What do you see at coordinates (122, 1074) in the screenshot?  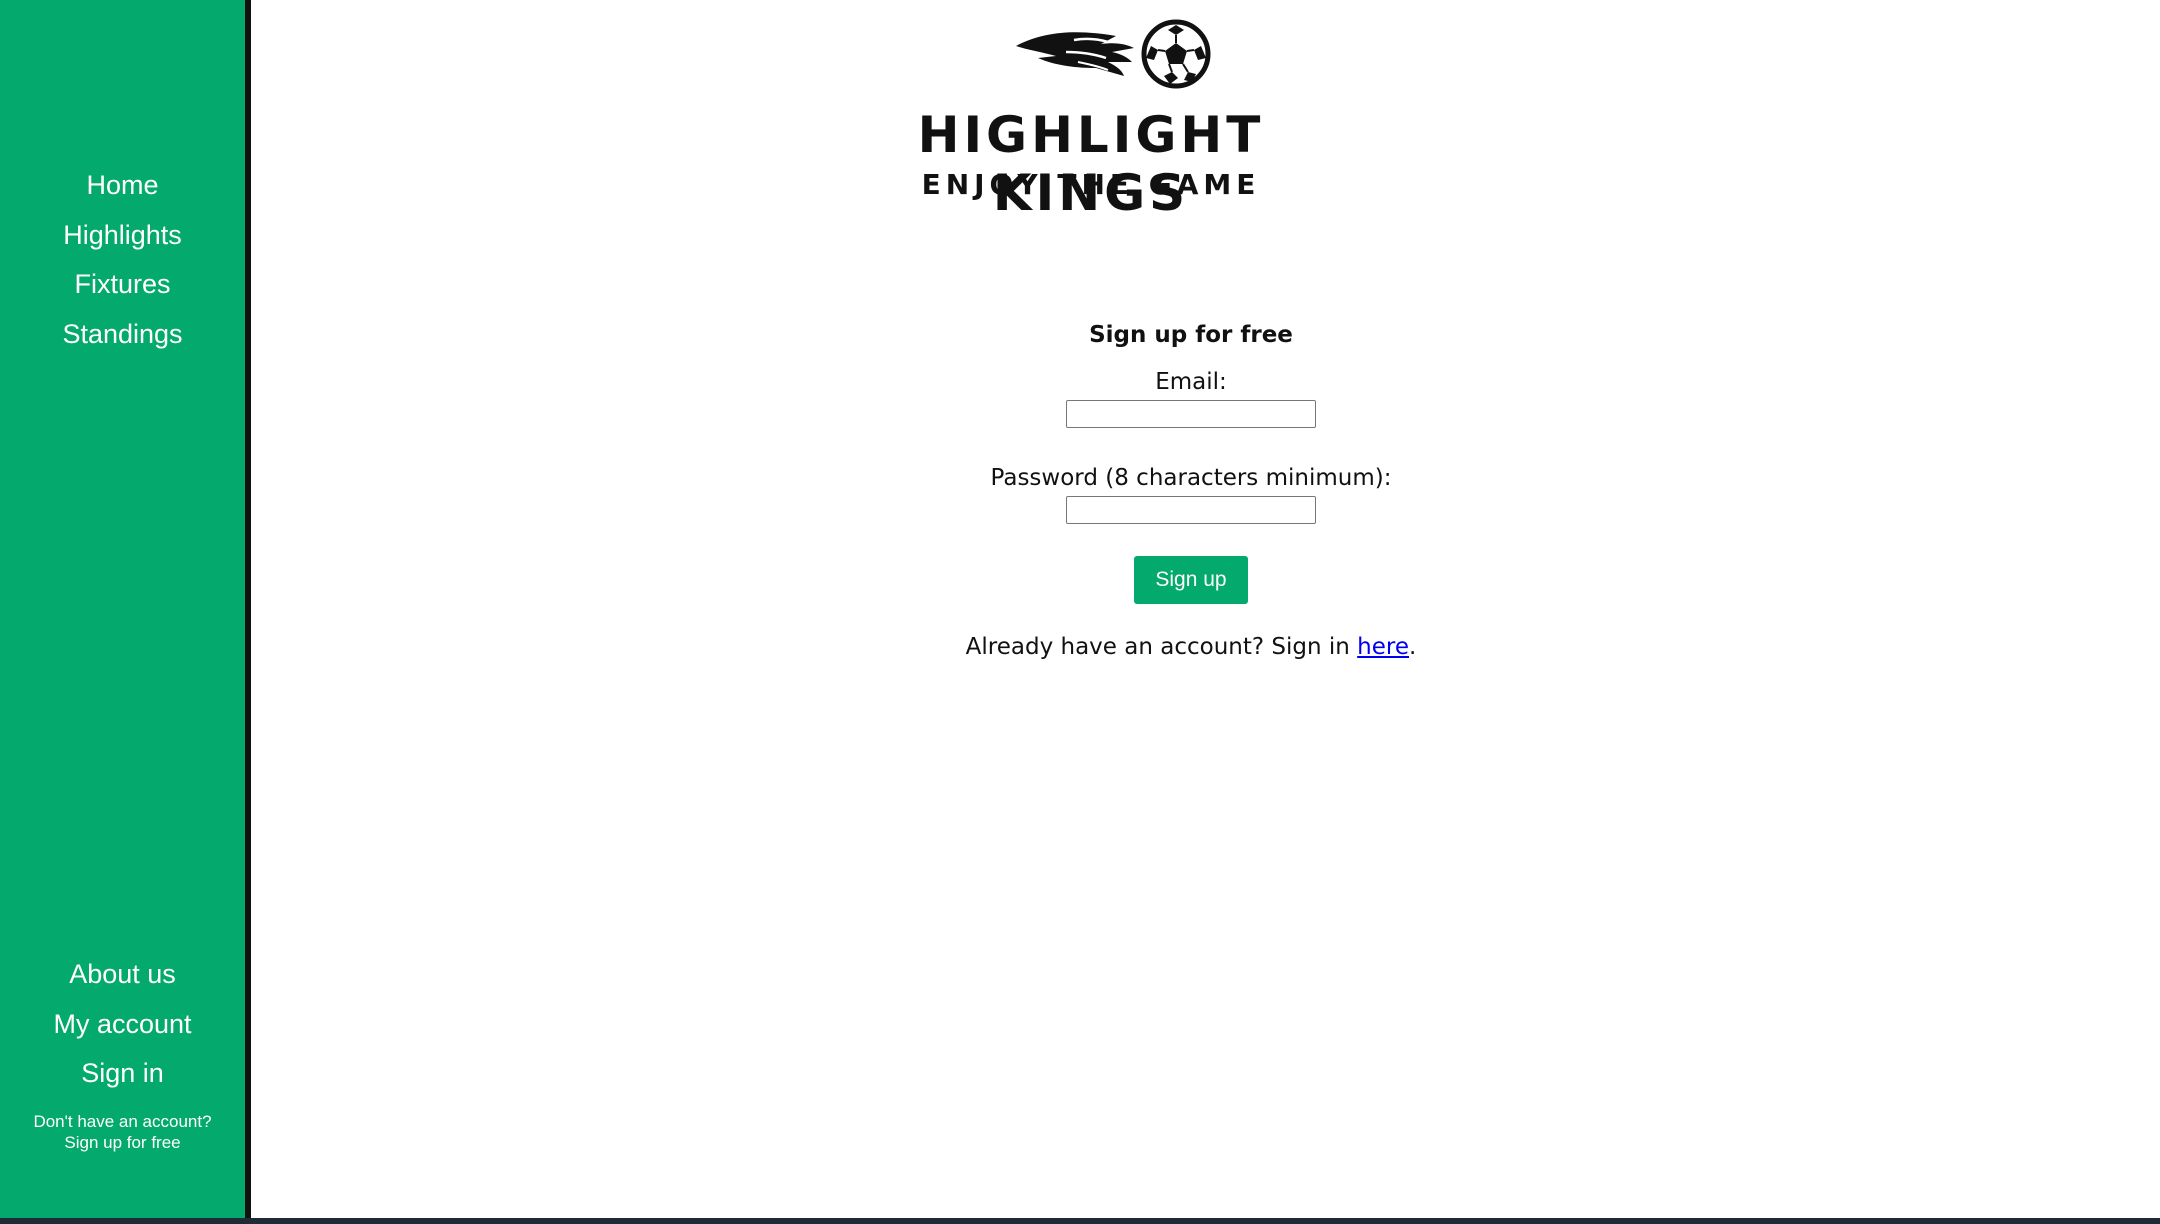 I see `sidebar-item-sign-in: Sign in` at bounding box center [122, 1074].